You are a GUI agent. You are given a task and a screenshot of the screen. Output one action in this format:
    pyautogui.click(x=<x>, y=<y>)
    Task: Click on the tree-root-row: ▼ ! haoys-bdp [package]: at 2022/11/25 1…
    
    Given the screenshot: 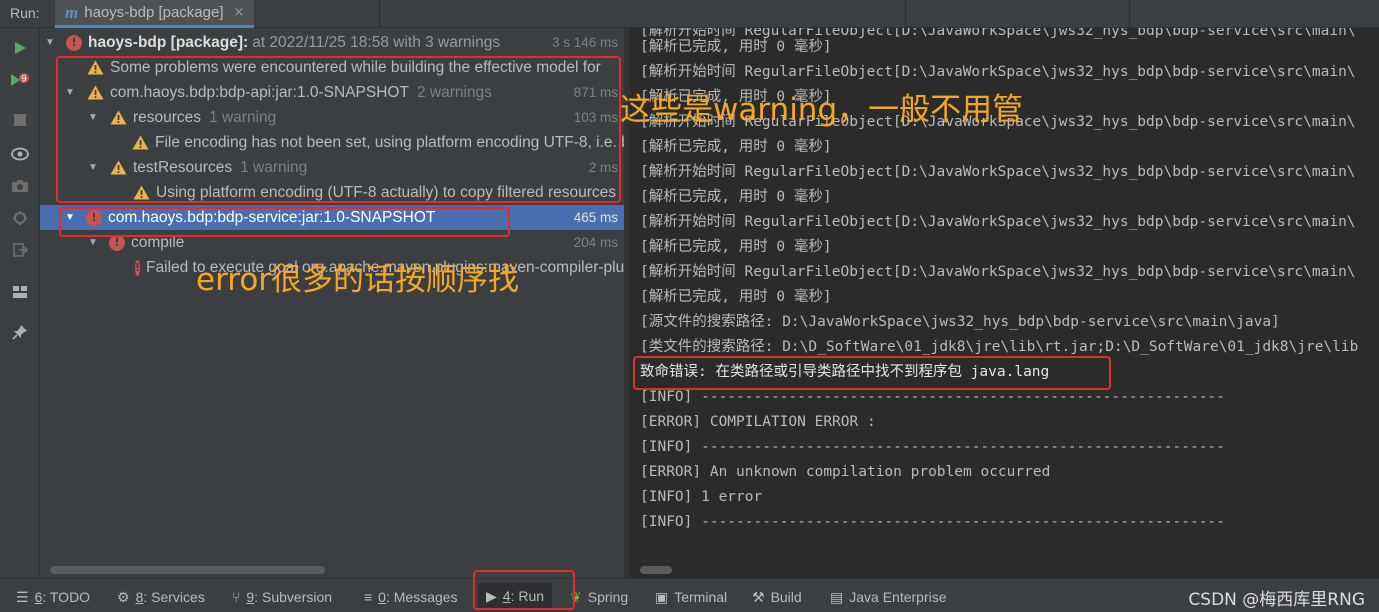 What is the action you would take?
    pyautogui.click(x=332, y=42)
    